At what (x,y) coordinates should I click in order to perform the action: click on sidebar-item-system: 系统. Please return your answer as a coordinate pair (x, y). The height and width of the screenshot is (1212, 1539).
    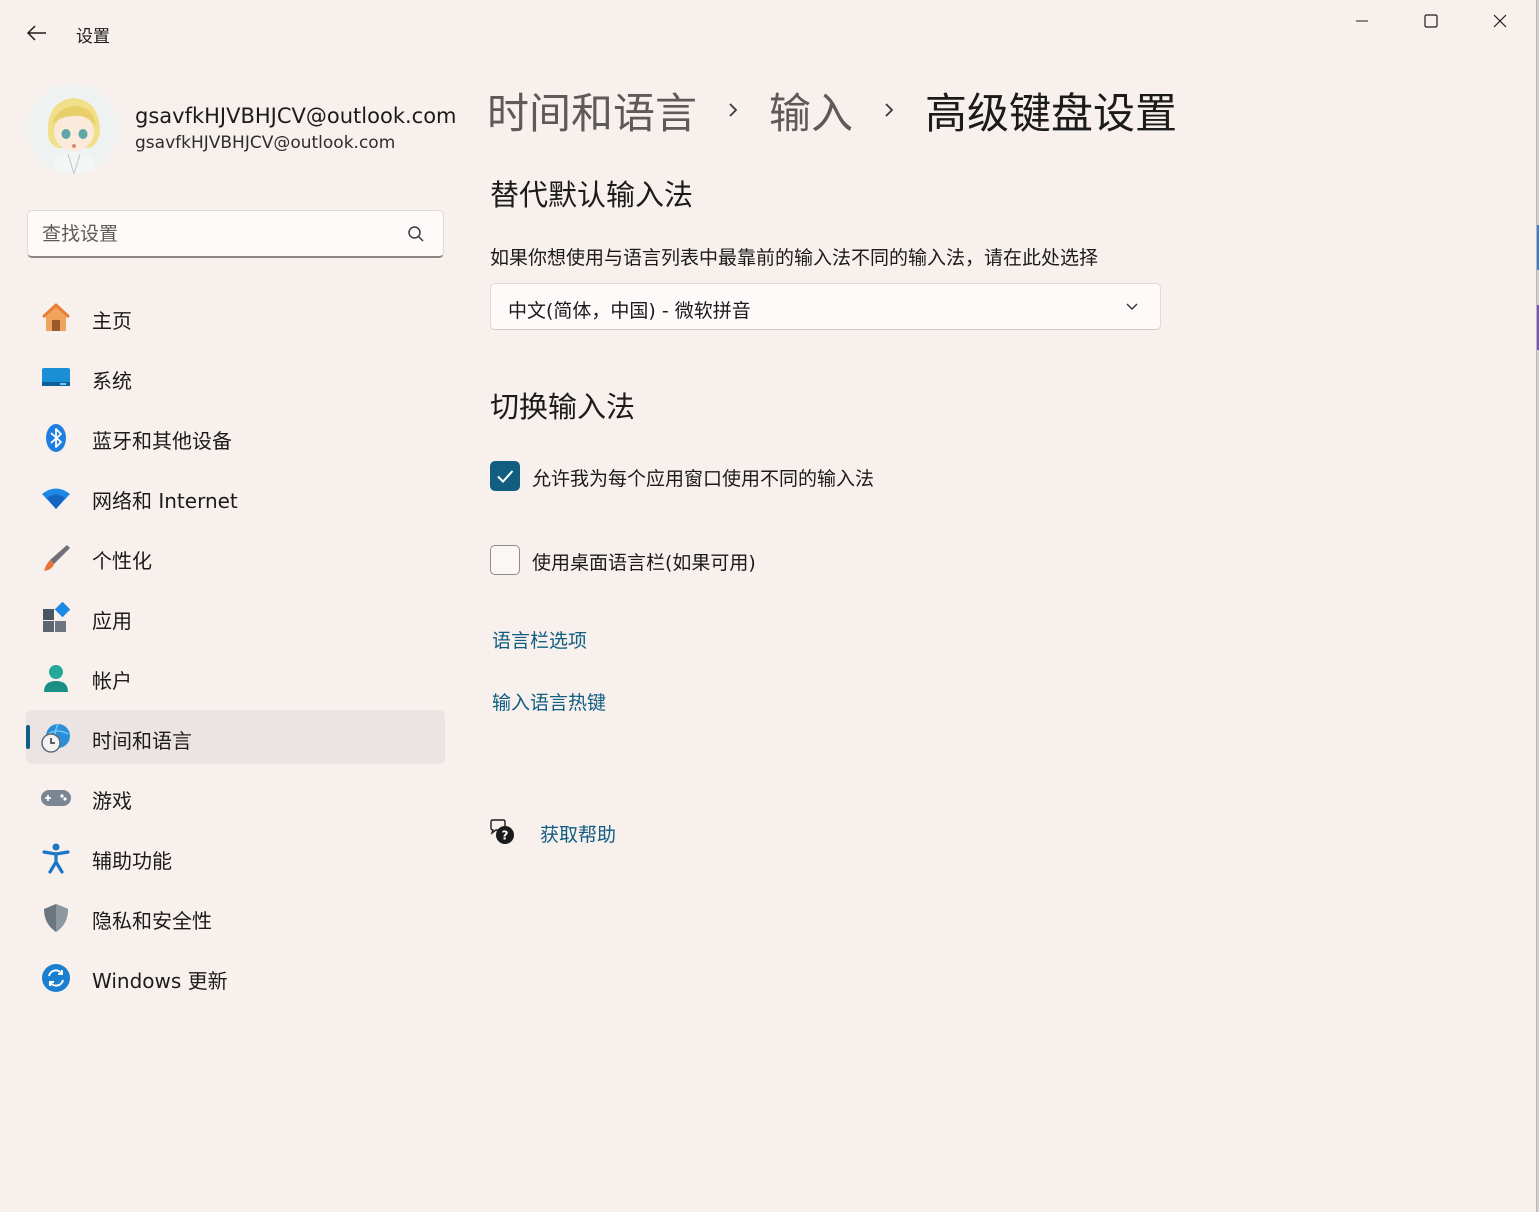
    Looking at the image, I should click on (235, 377).